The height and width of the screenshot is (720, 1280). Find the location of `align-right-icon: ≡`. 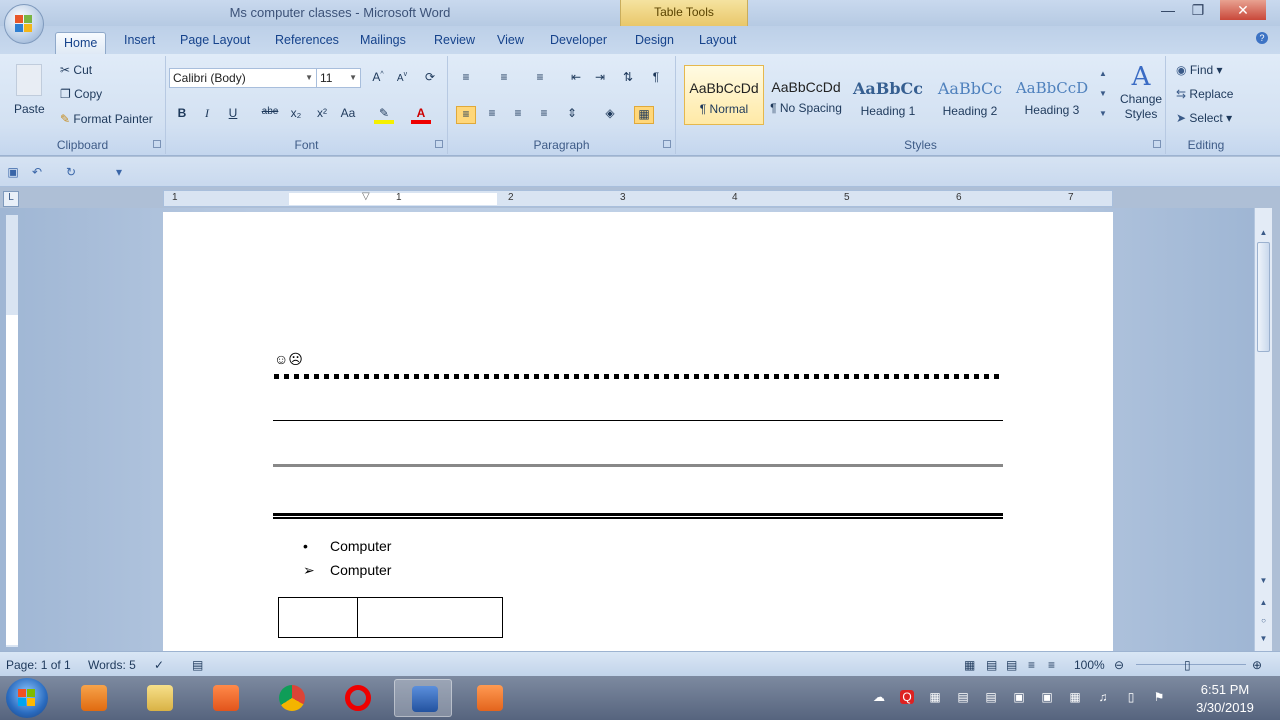

align-right-icon: ≡ is located at coordinates (518, 115).